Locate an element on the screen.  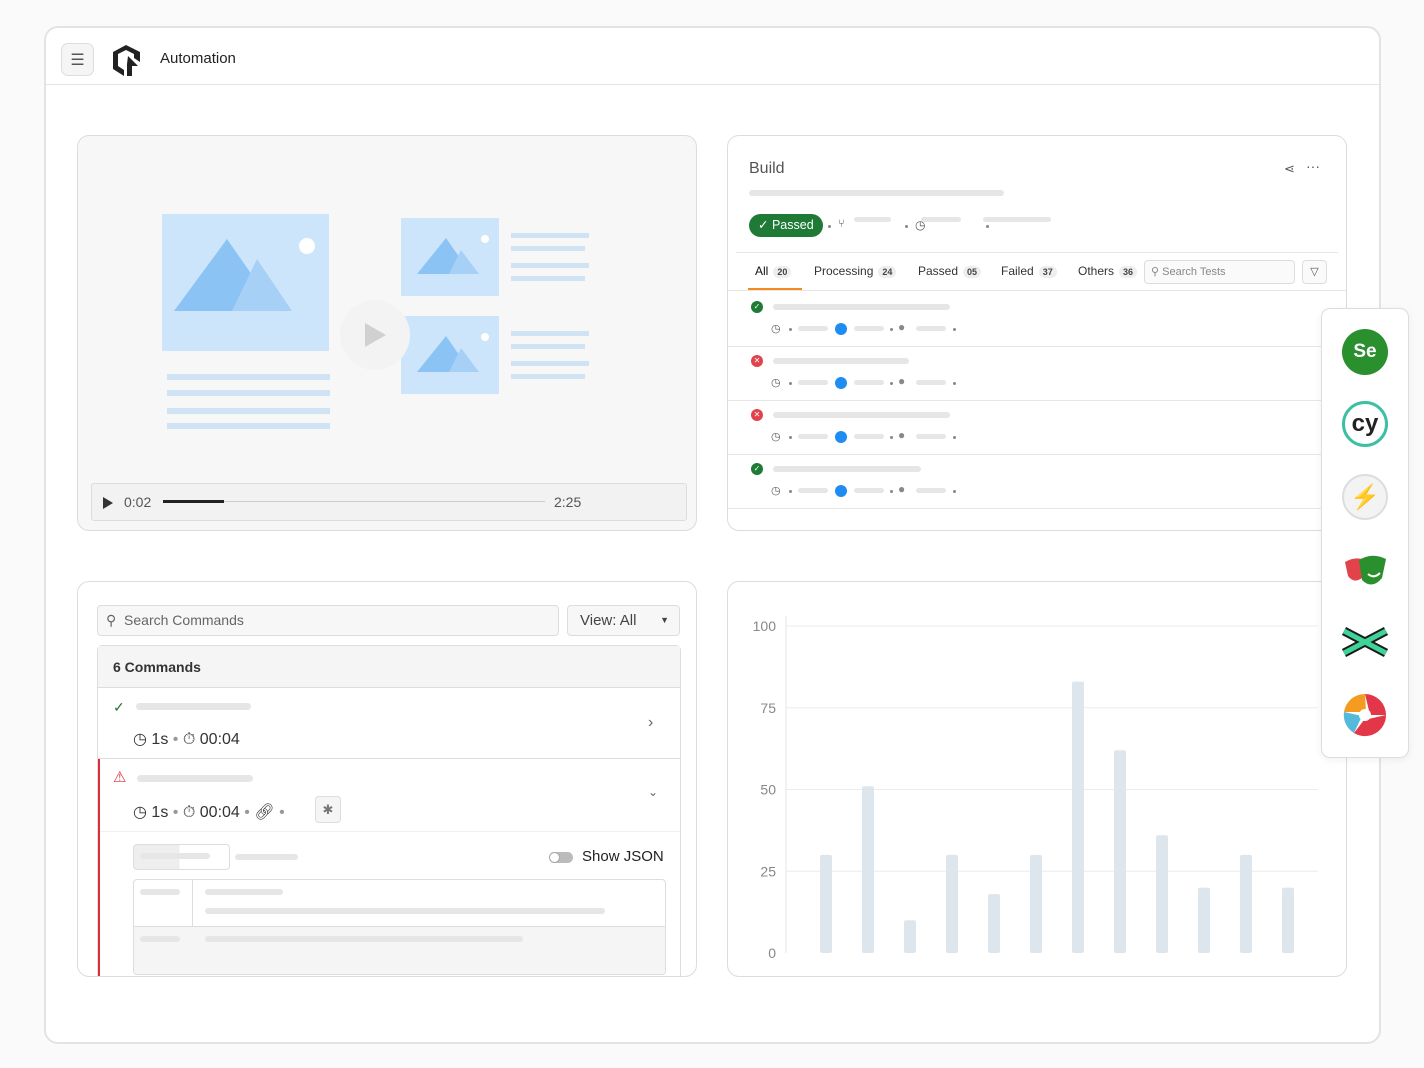
build-title: Build is located at coordinates (767, 168).